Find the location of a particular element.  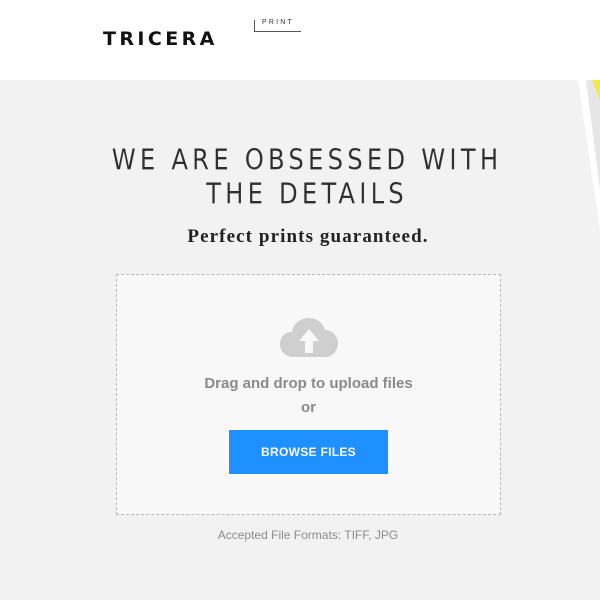

or-text: or is located at coordinates (308, 407).